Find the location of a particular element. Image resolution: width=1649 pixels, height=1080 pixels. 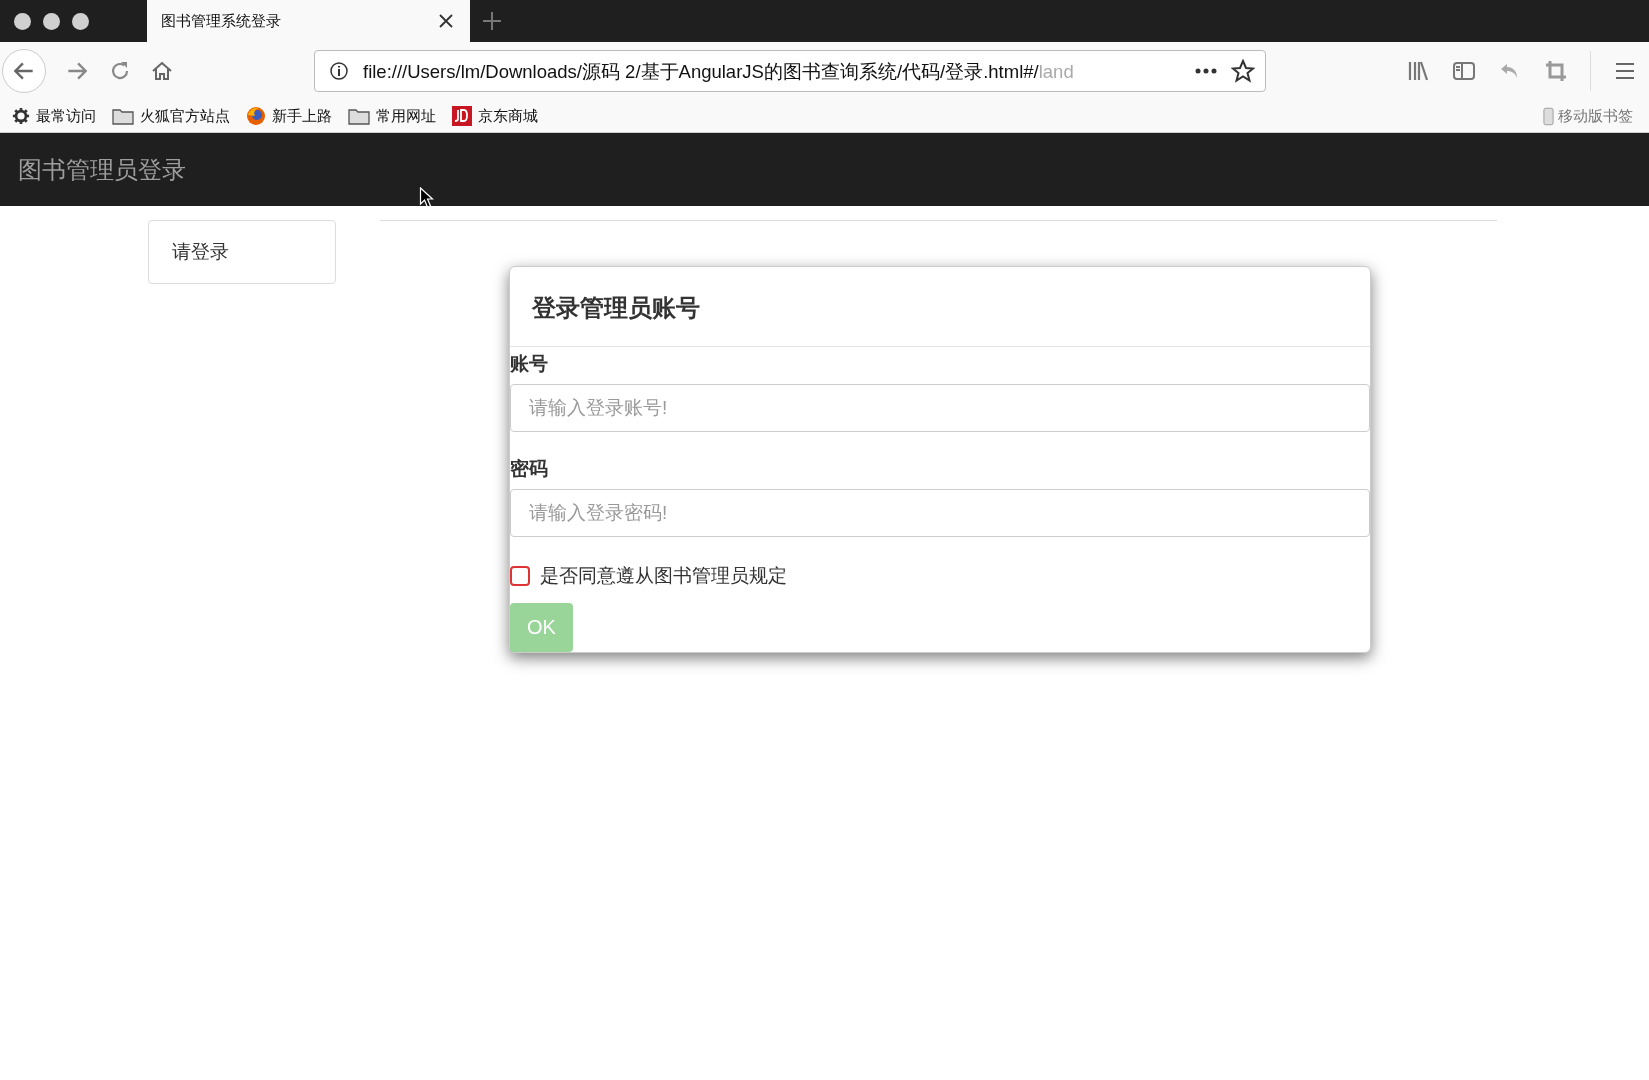

sidebar-icon is located at coordinates (1464, 71).